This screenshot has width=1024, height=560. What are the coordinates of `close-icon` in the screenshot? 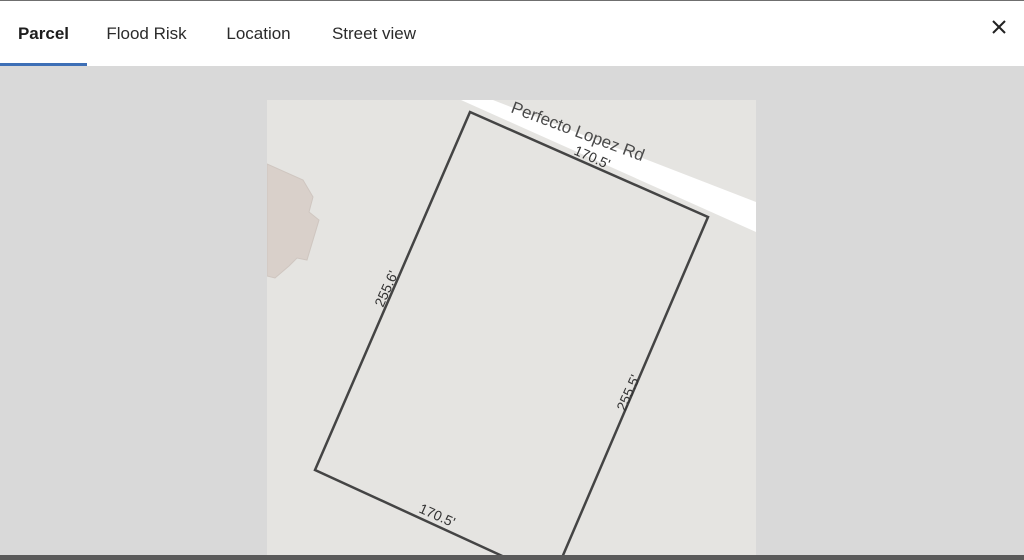 It's located at (999, 27).